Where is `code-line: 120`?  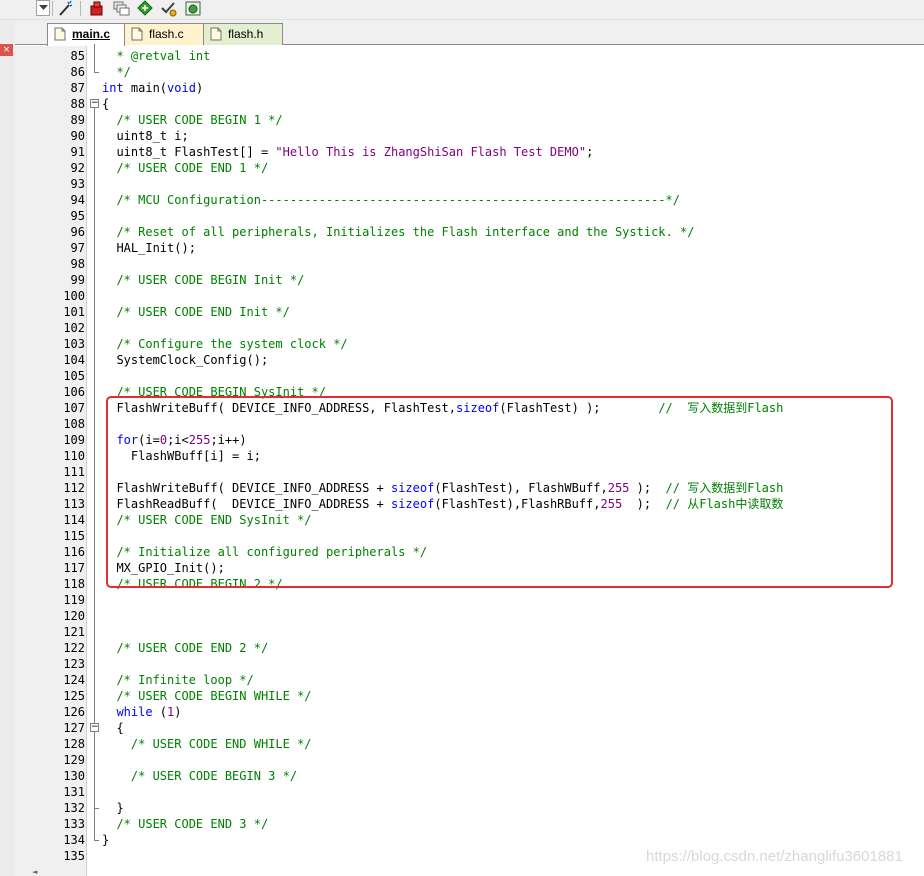 code-line: 120 is located at coordinates (469, 616).